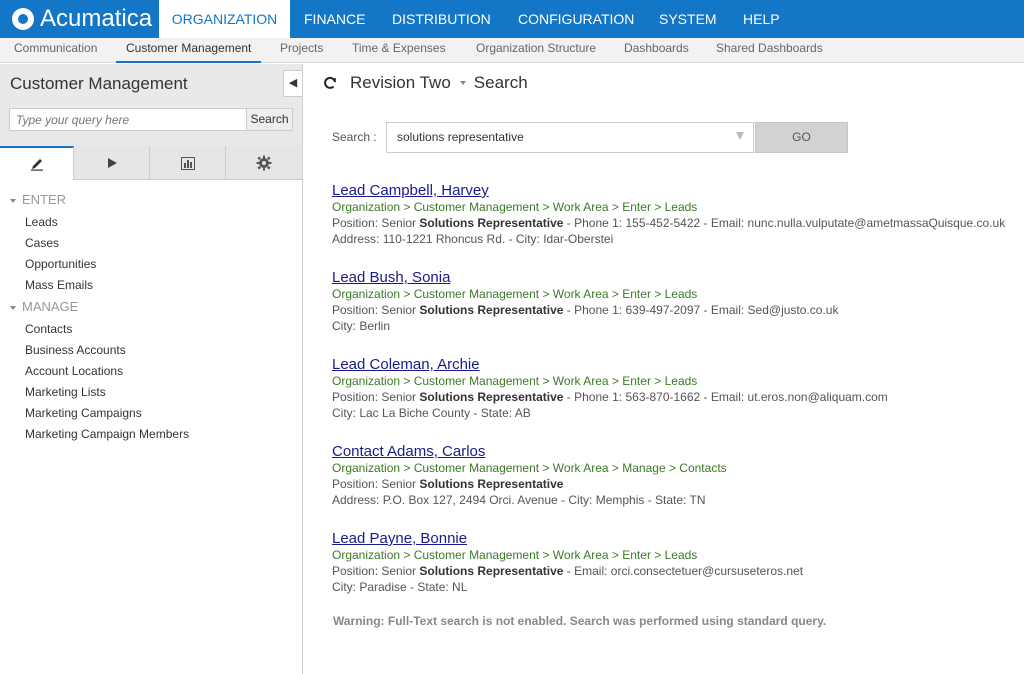 This screenshot has width=1024, height=674. I want to click on result-title-link: Contact Adams, Carlos, so click(677, 452).